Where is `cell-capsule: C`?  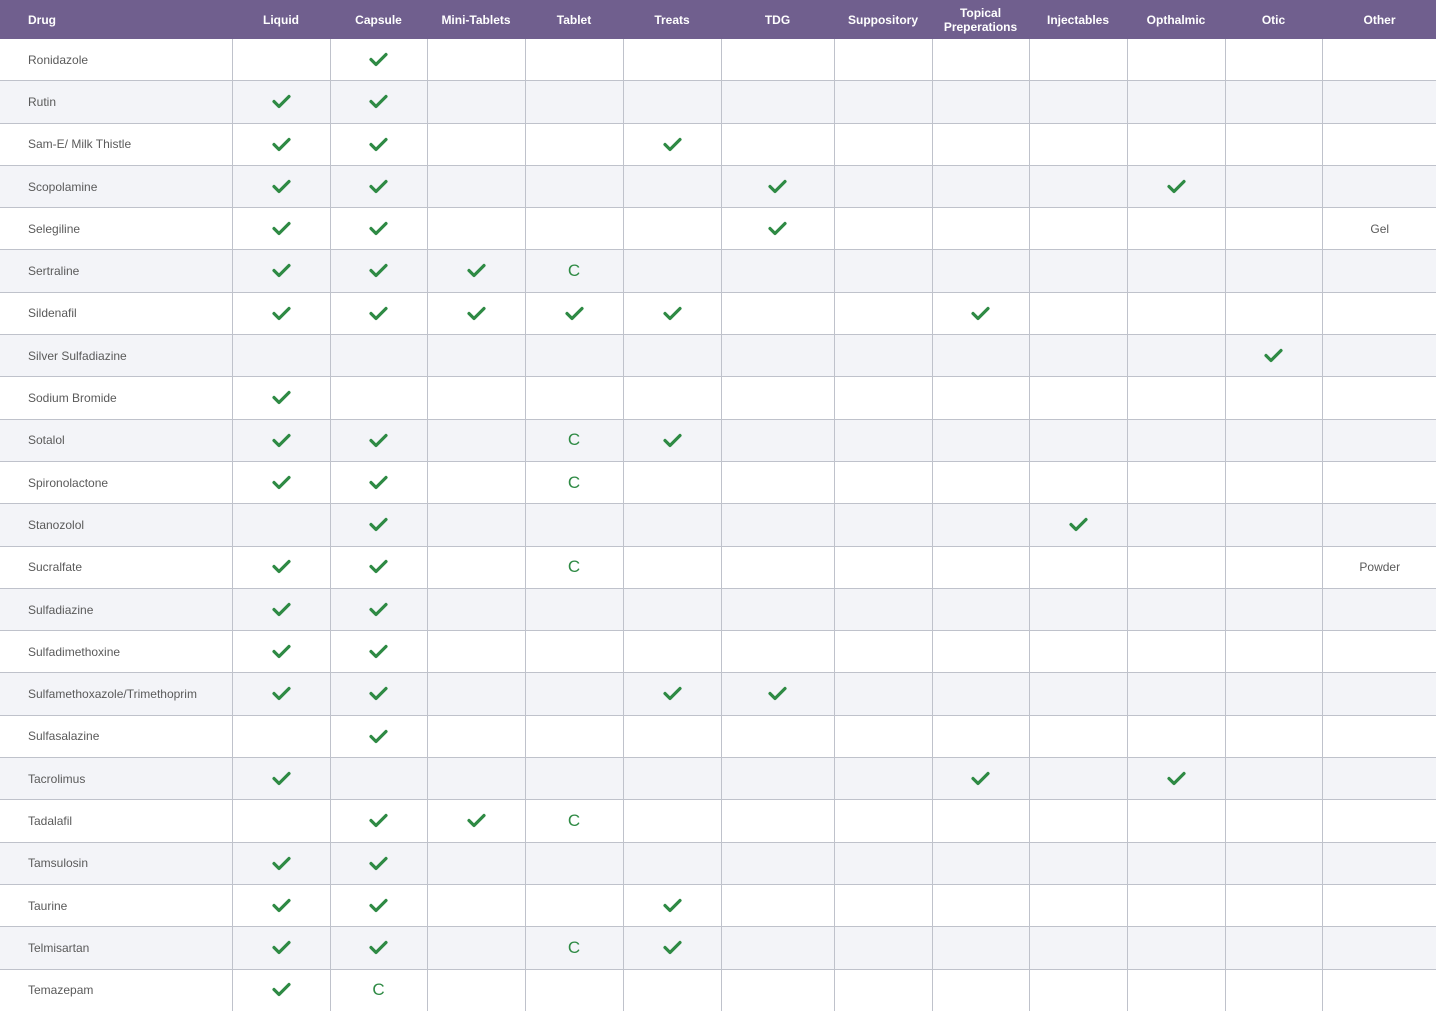 cell-capsule: C is located at coordinates (379, 990).